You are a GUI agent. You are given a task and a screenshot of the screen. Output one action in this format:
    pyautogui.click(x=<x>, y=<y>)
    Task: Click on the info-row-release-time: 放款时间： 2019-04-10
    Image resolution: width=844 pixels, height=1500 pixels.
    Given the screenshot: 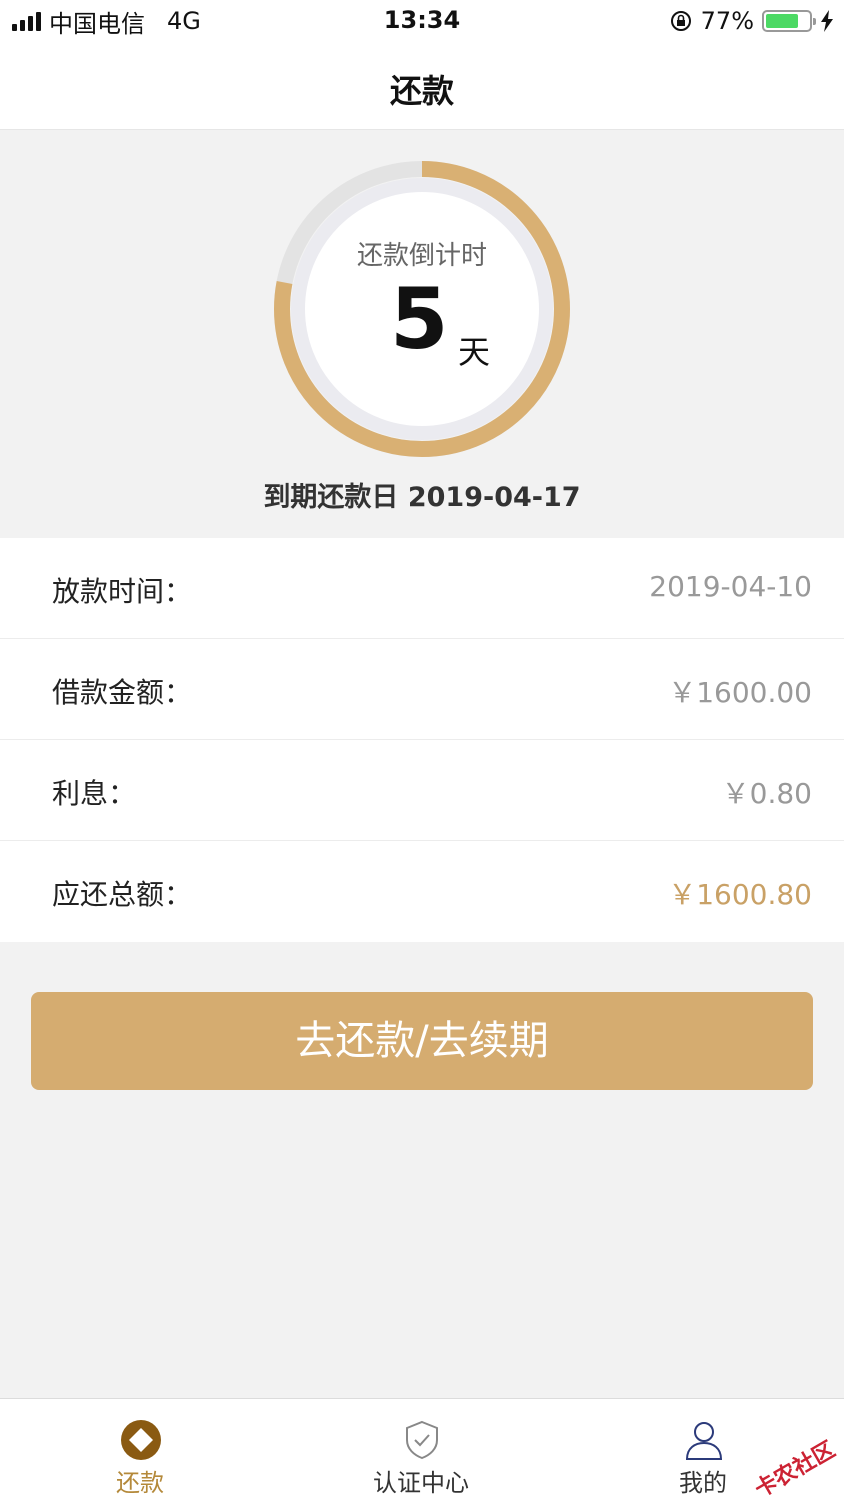 What is the action you would take?
    pyautogui.click(x=422, y=588)
    